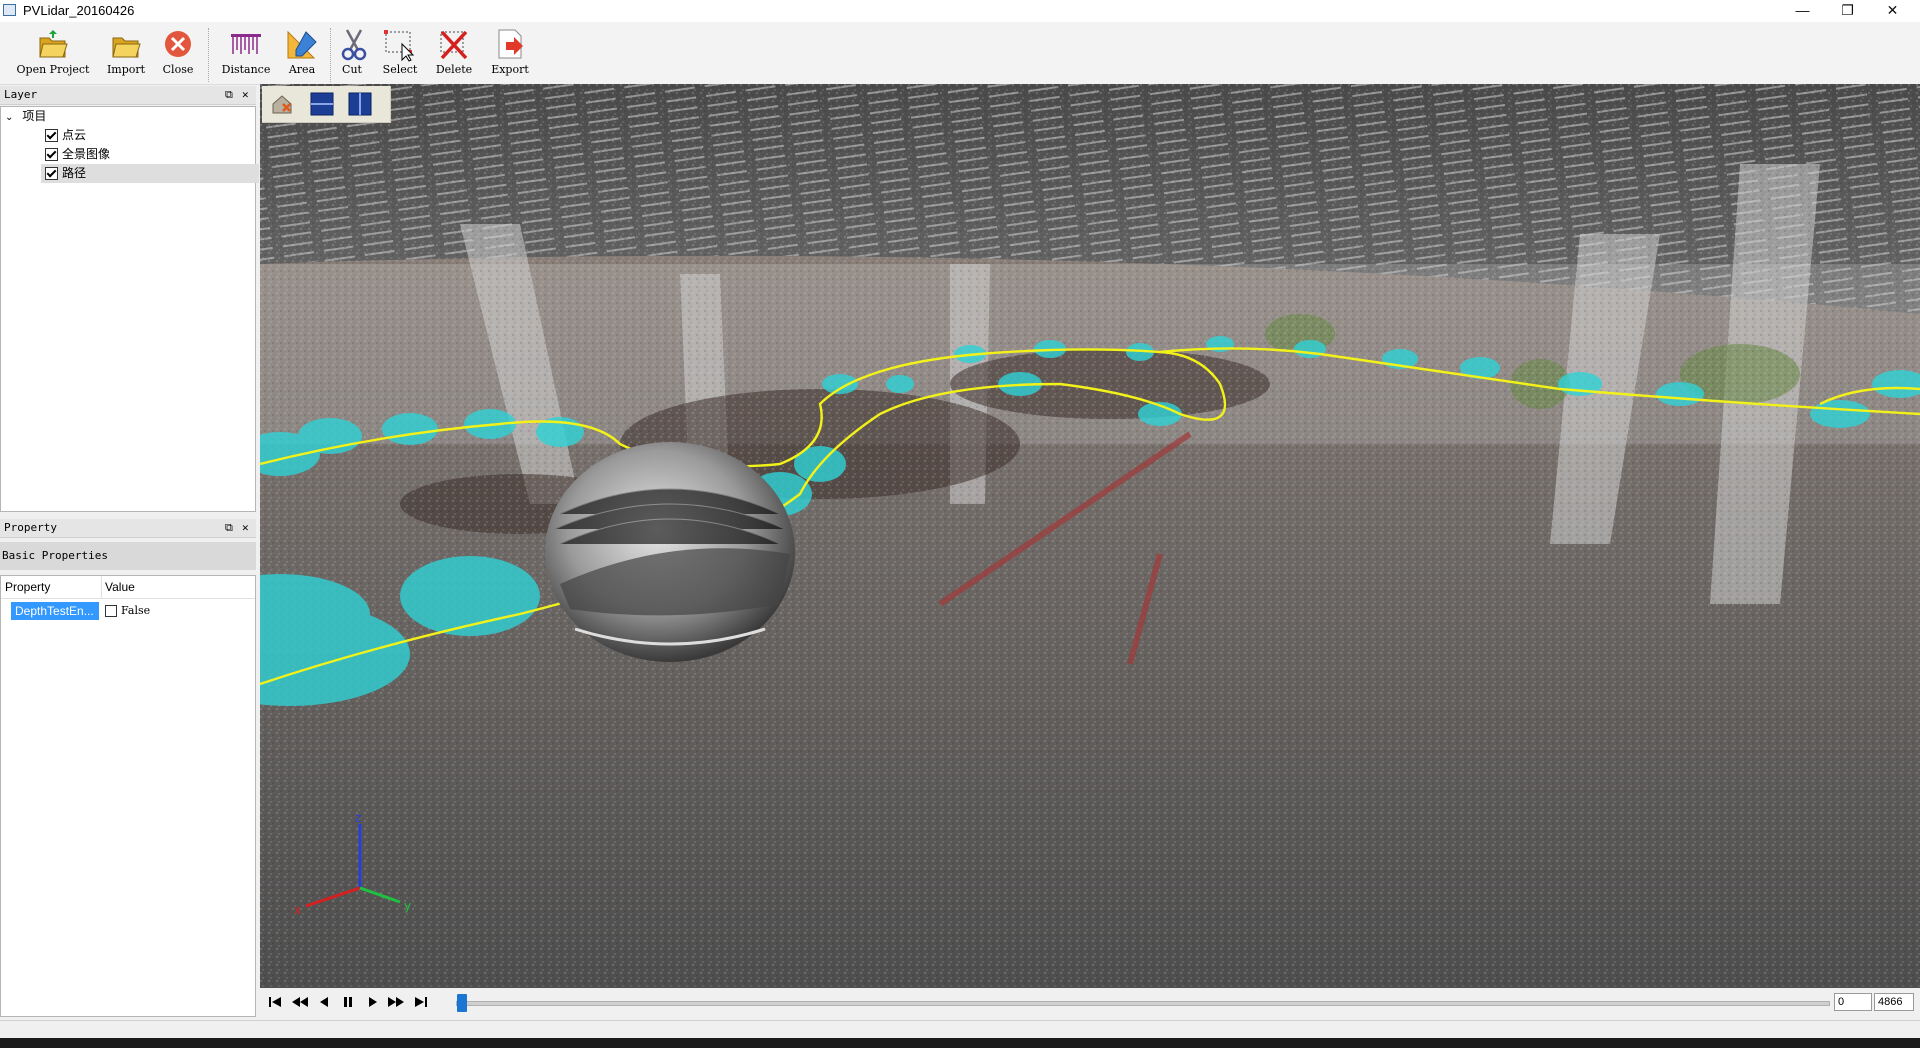  Describe the element at coordinates (322, 104) in the screenshot. I see `split-horizontal-icon` at that location.